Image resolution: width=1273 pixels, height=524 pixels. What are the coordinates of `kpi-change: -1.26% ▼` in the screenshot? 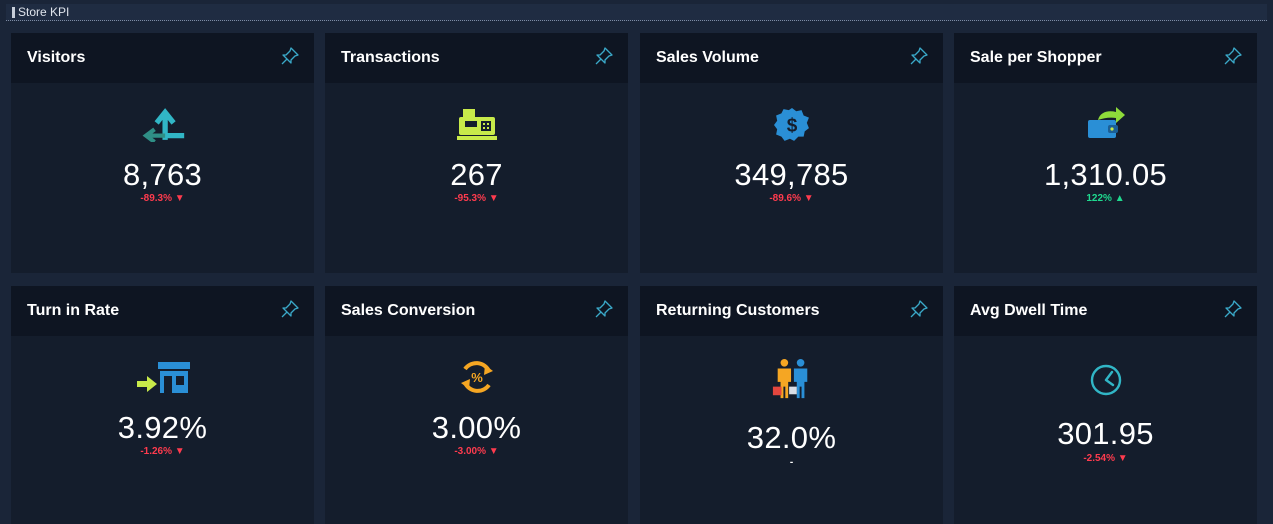 It's located at (162, 452).